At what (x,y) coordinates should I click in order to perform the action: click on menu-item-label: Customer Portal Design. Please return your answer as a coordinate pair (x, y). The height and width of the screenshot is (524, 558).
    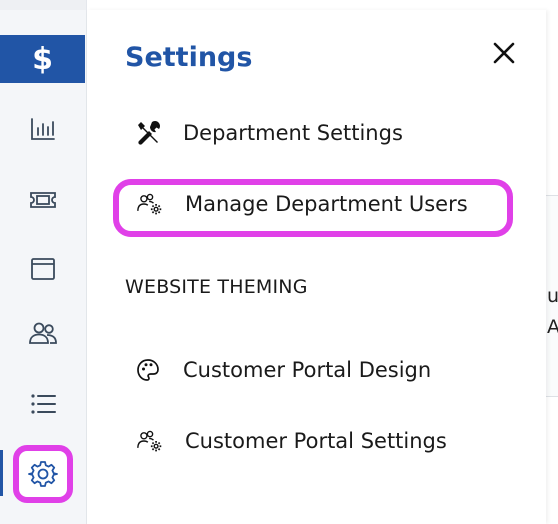
    Looking at the image, I should click on (307, 370).